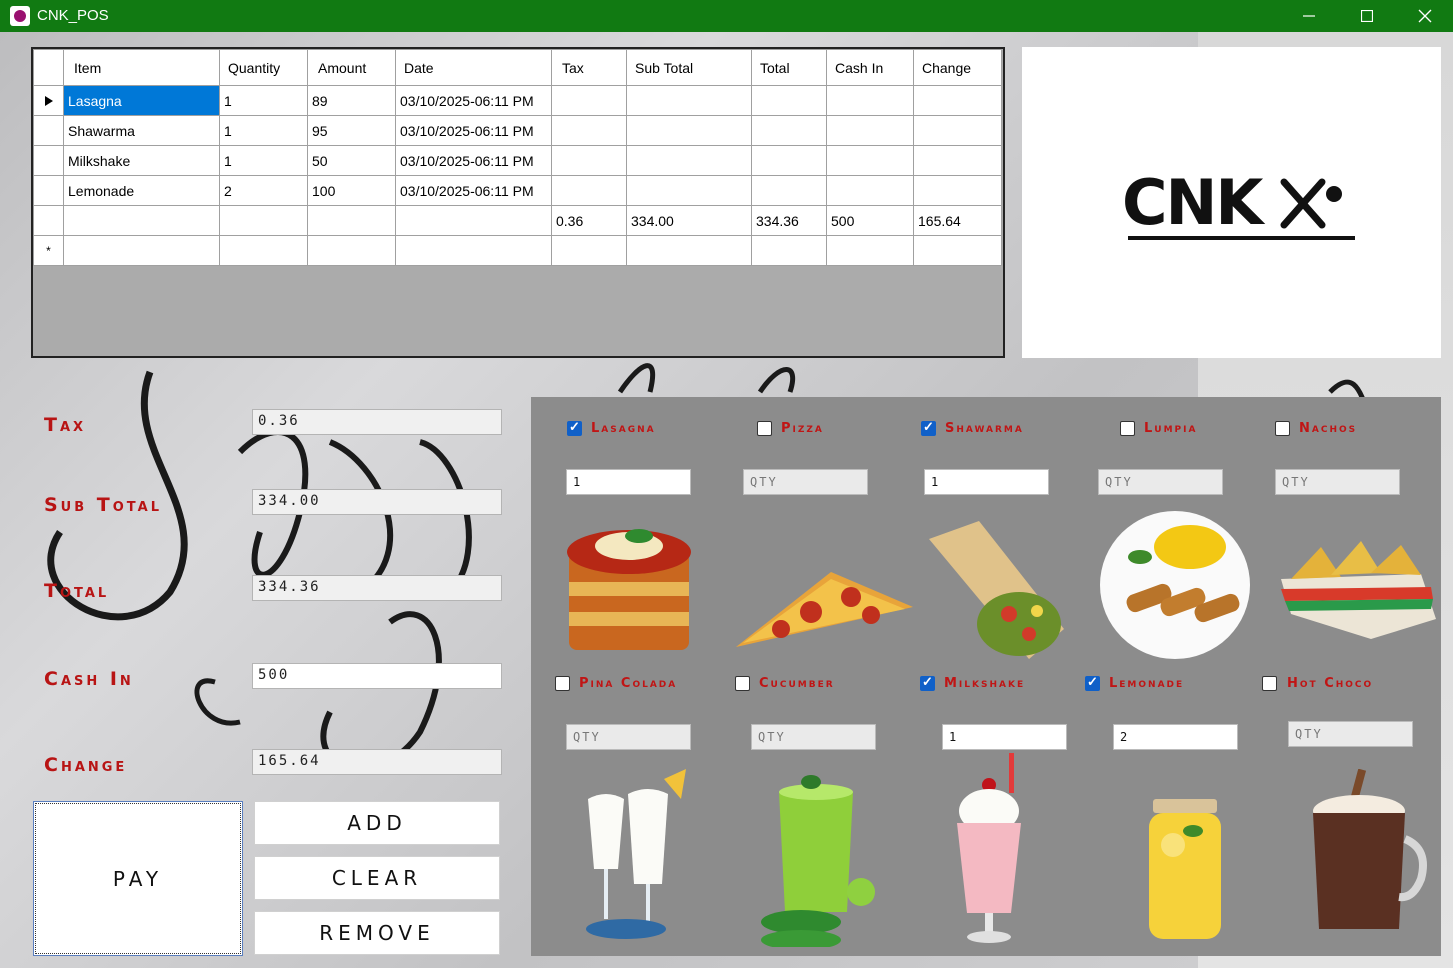 This screenshot has height=968, width=1453. I want to click on cell: 334.00, so click(689, 220).